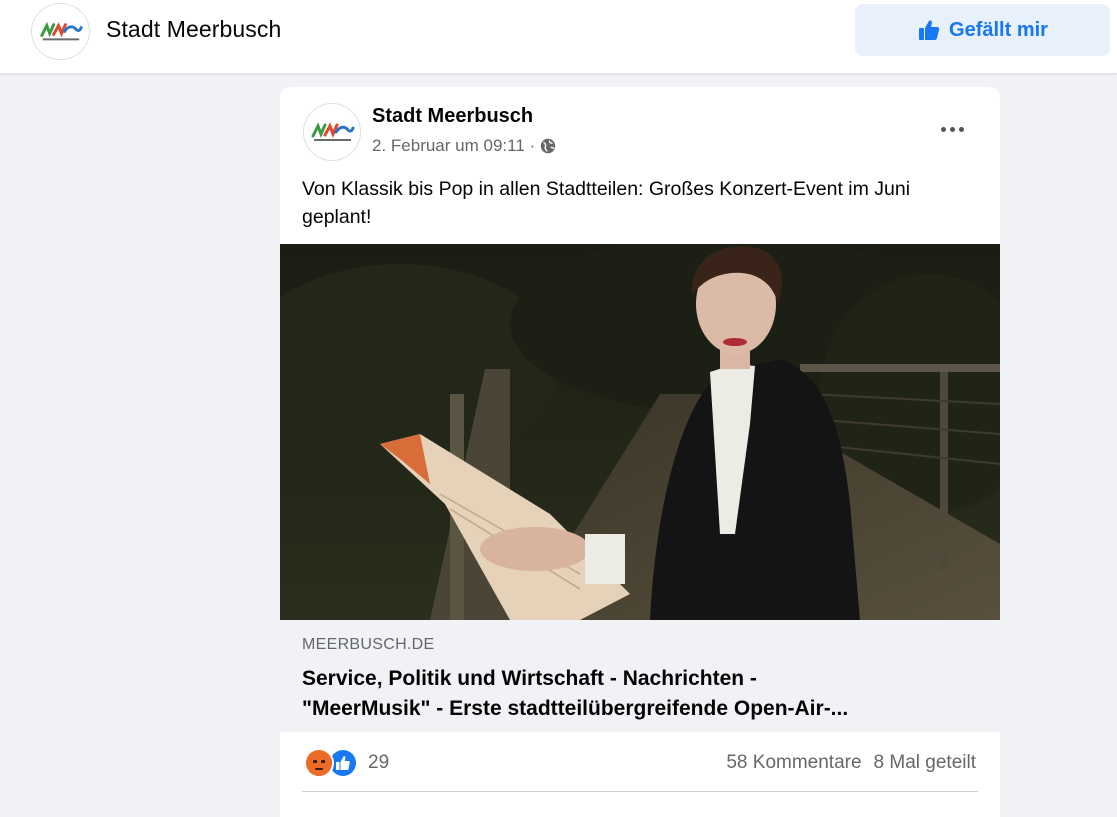  Describe the element at coordinates (925, 763) in the screenshot. I see `shares-count: 8 Mal geteilt` at that location.